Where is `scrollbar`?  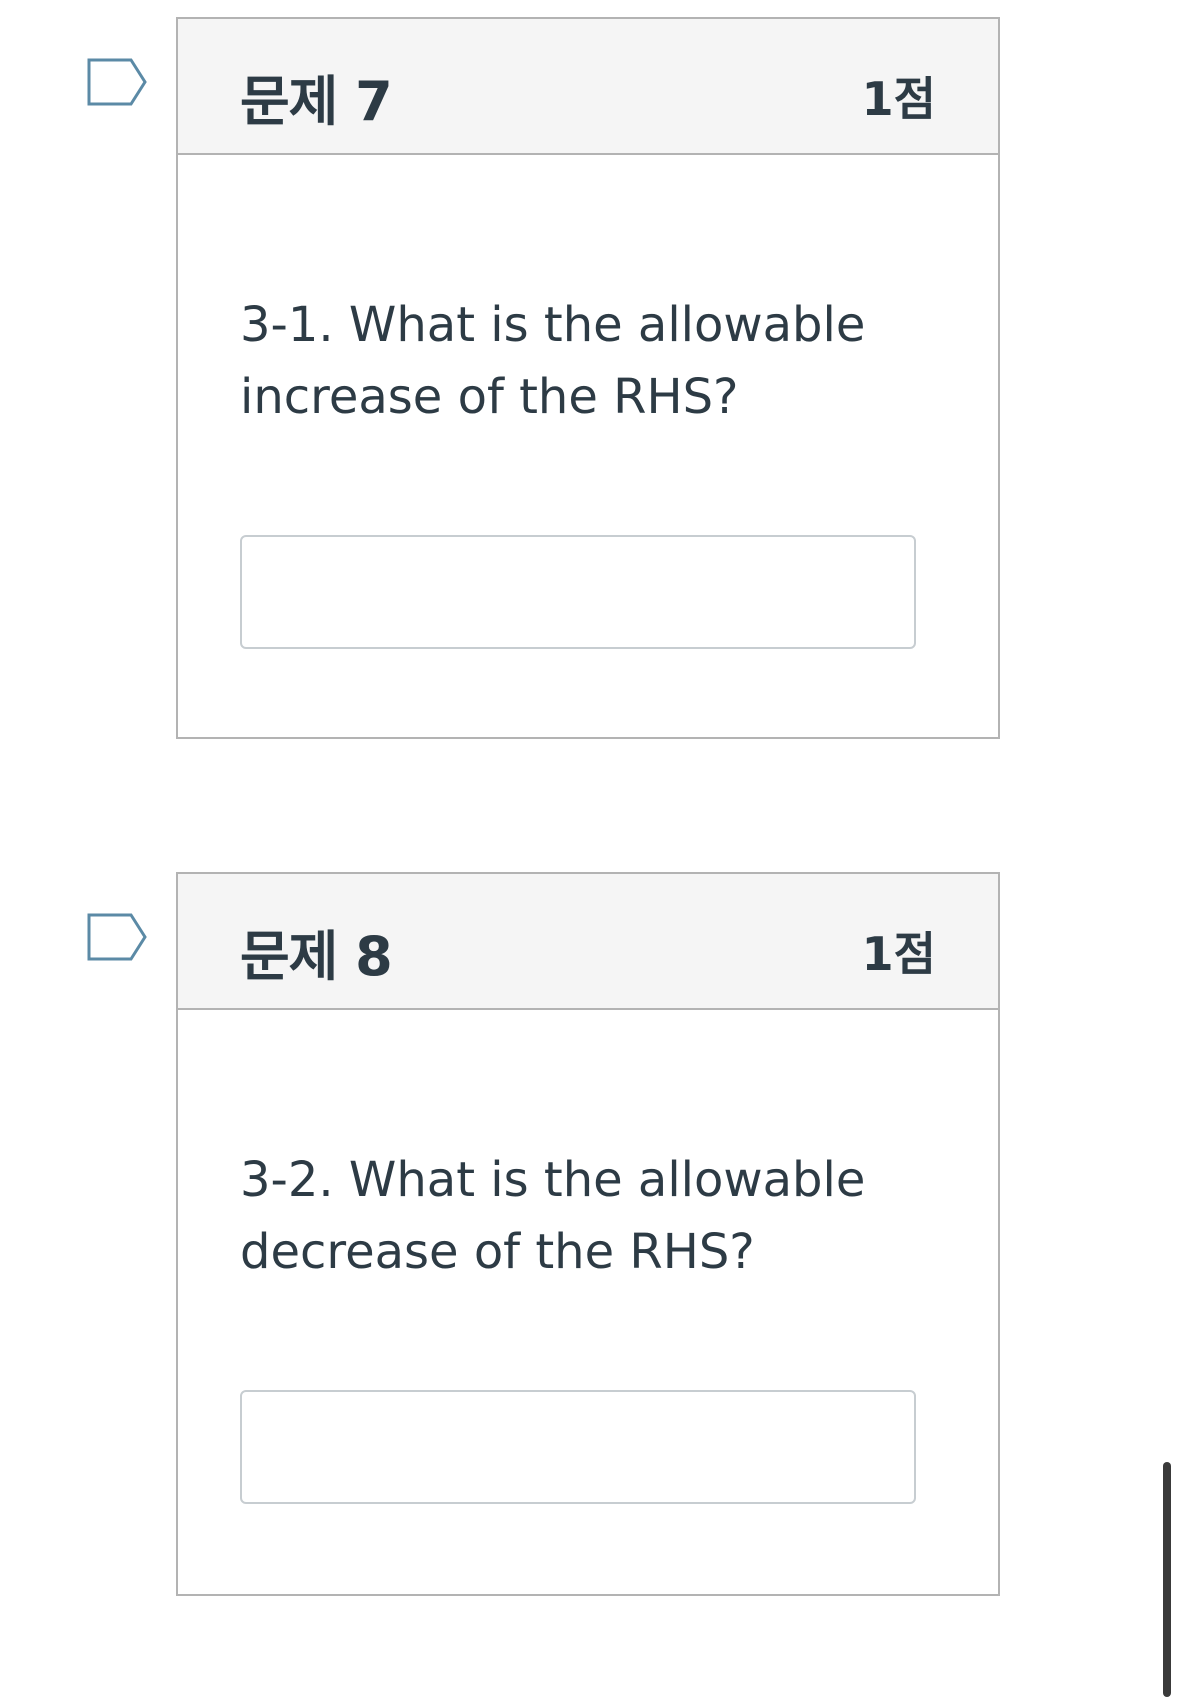 scrollbar is located at coordinates (1167, 1579).